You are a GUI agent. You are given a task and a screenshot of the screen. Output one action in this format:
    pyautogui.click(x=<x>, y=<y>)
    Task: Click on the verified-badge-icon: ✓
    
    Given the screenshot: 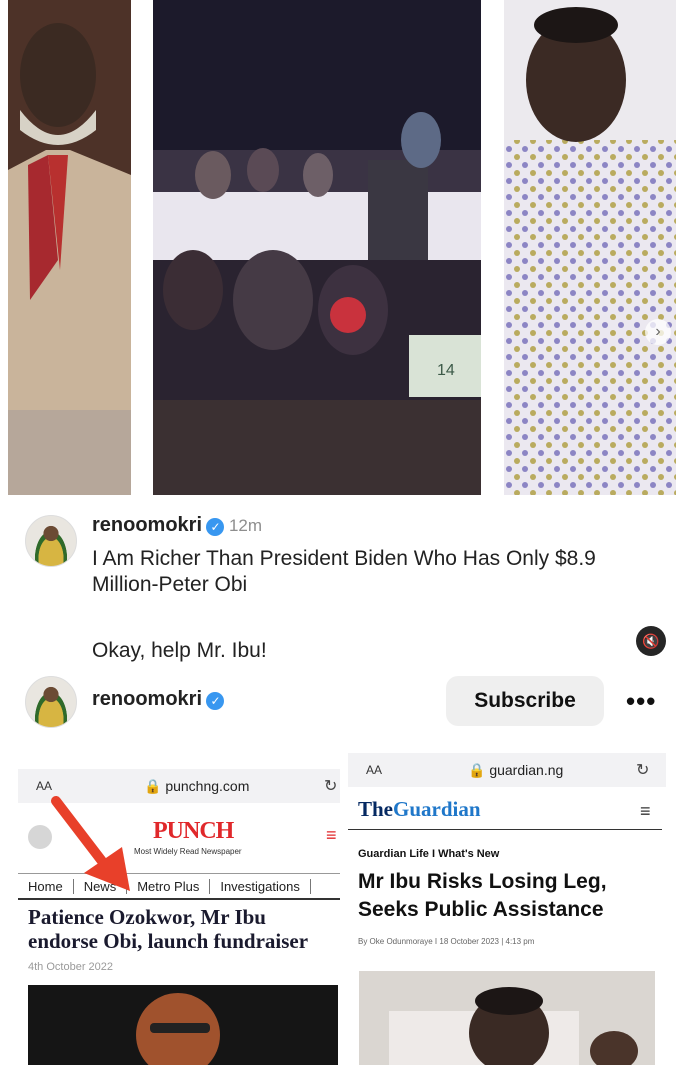 What is the action you would take?
    pyautogui.click(x=215, y=526)
    